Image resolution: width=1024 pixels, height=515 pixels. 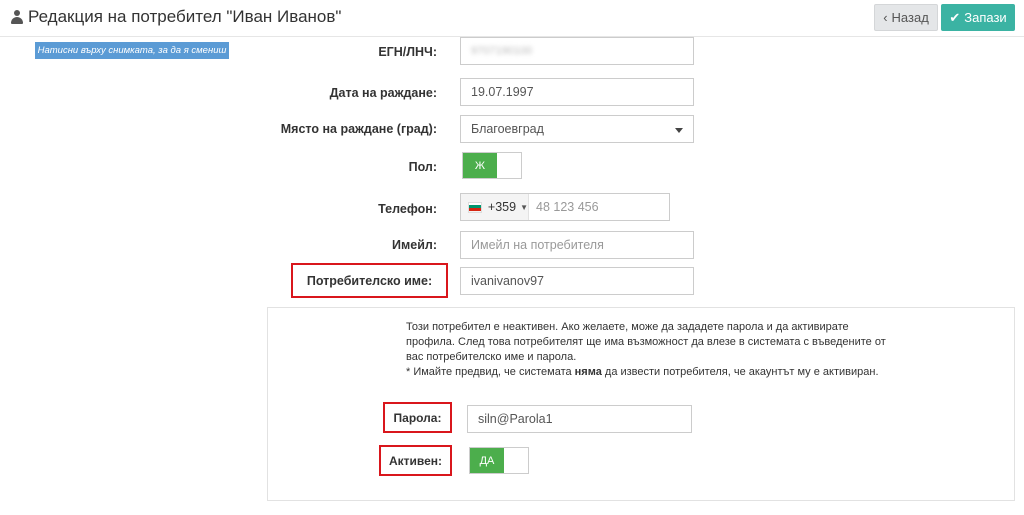 I want to click on active-label-highlight: Активен:, so click(x=415, y=460).